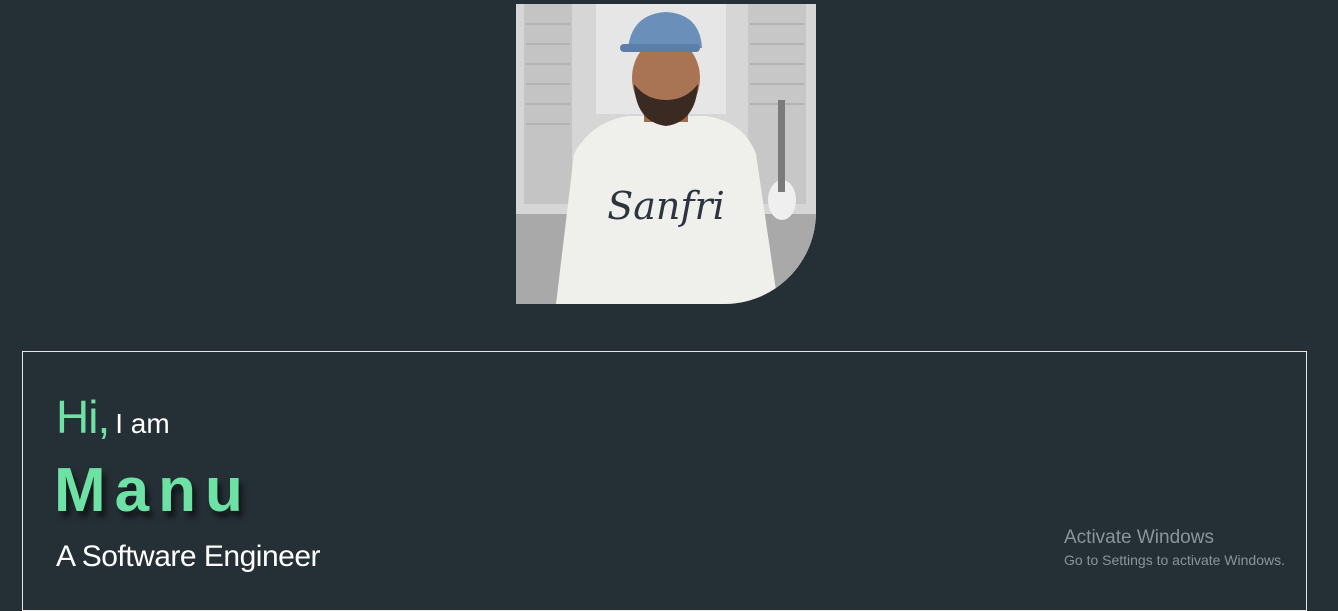  Describe the element at coordinates (83, 417) in the screenshot. I see `greeting-hi: Hi,` at that location.